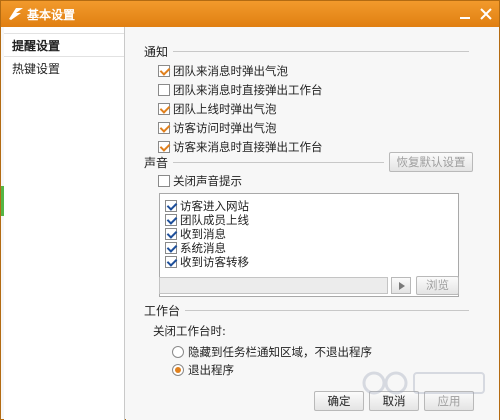 Image resolution: width=500 pixels, height=420 pixels. Describe the element at coordinates (248, 90) in the screenshot. I see `notify-option-label: 团队来消息时直接弹出工作台` at that location.